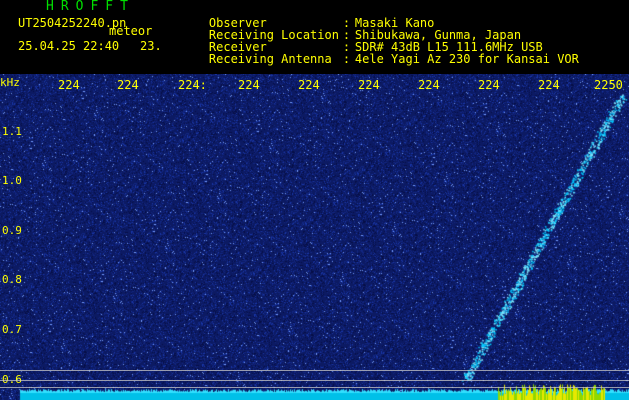 The width and height of the screenshot is (629, 400). Describe the element at coordinates (90, 7) in the screenshot. I see `app-title: HROFFT` at that location.